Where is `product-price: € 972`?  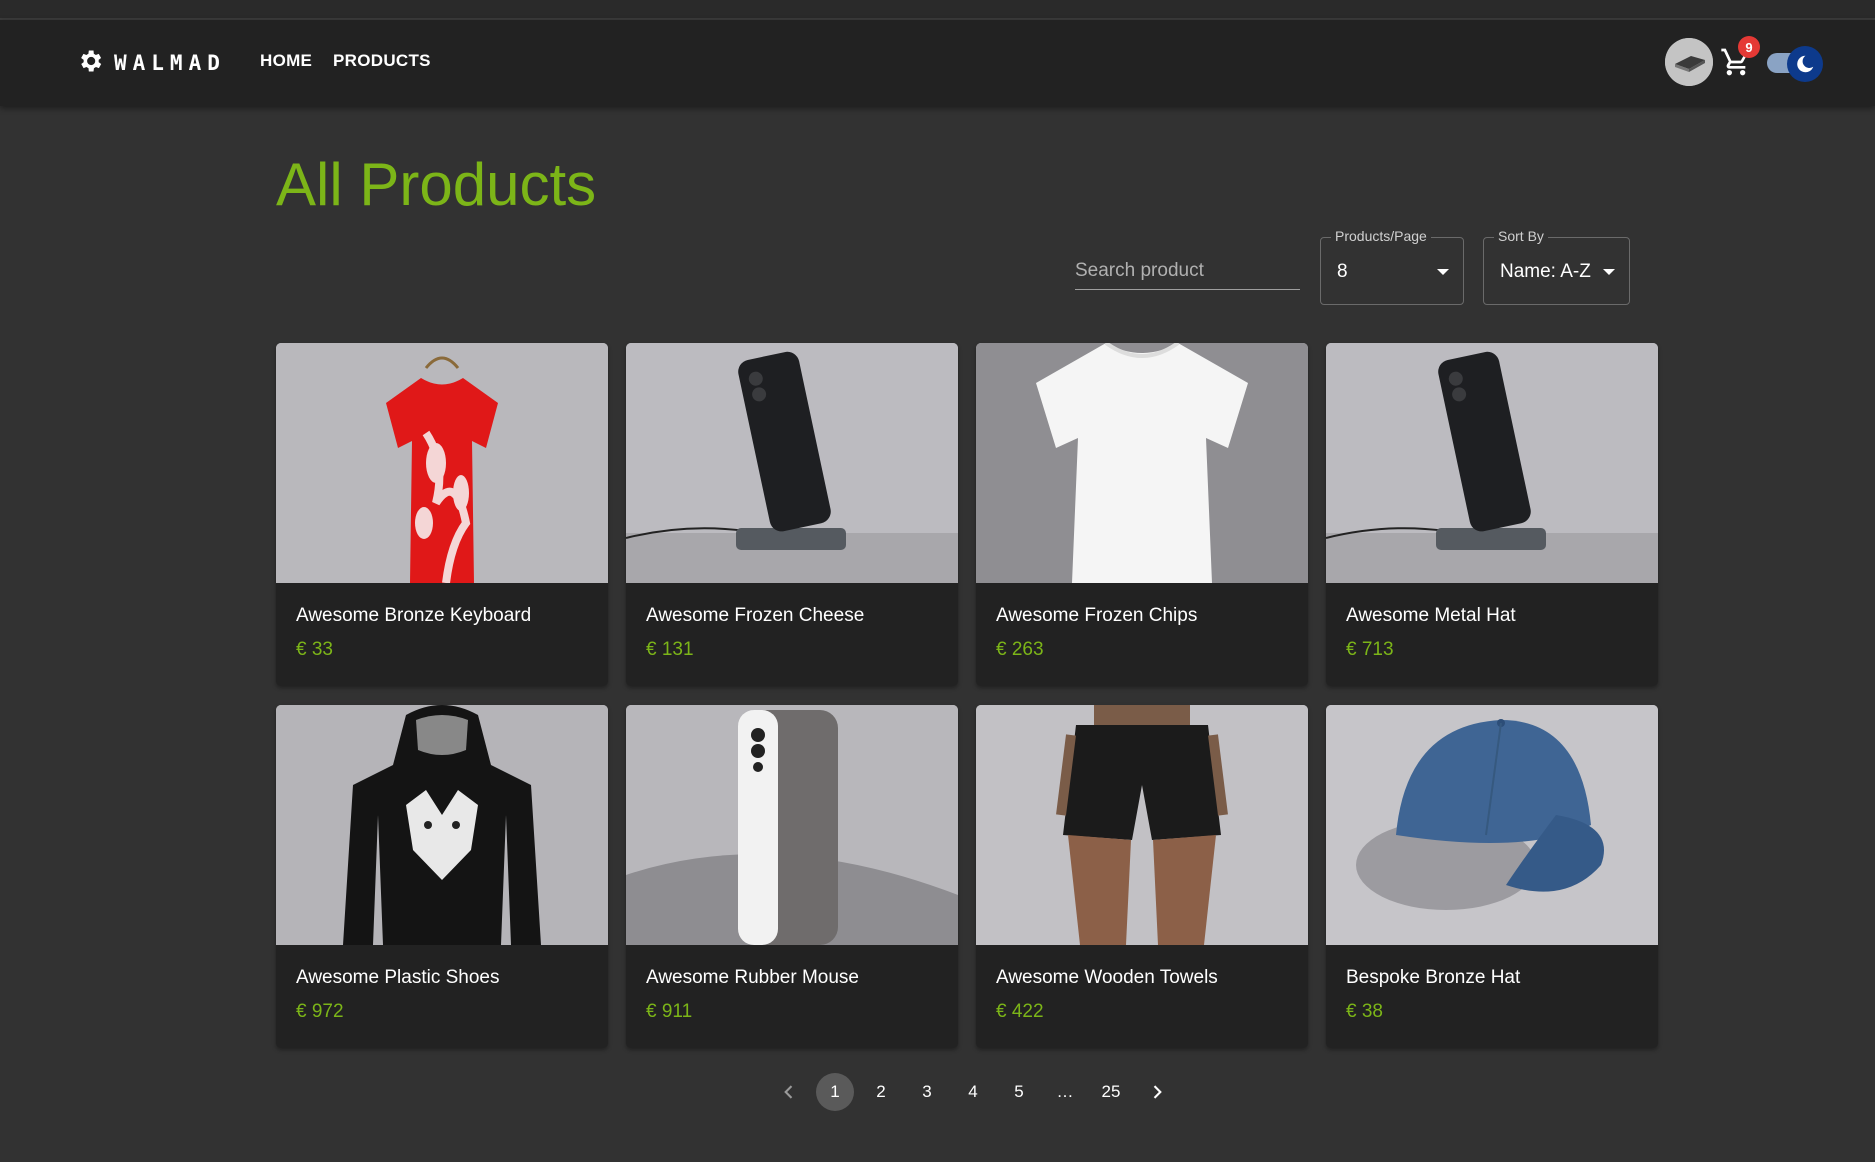
product-price: € 972 is located at coordinates (320, 1011).